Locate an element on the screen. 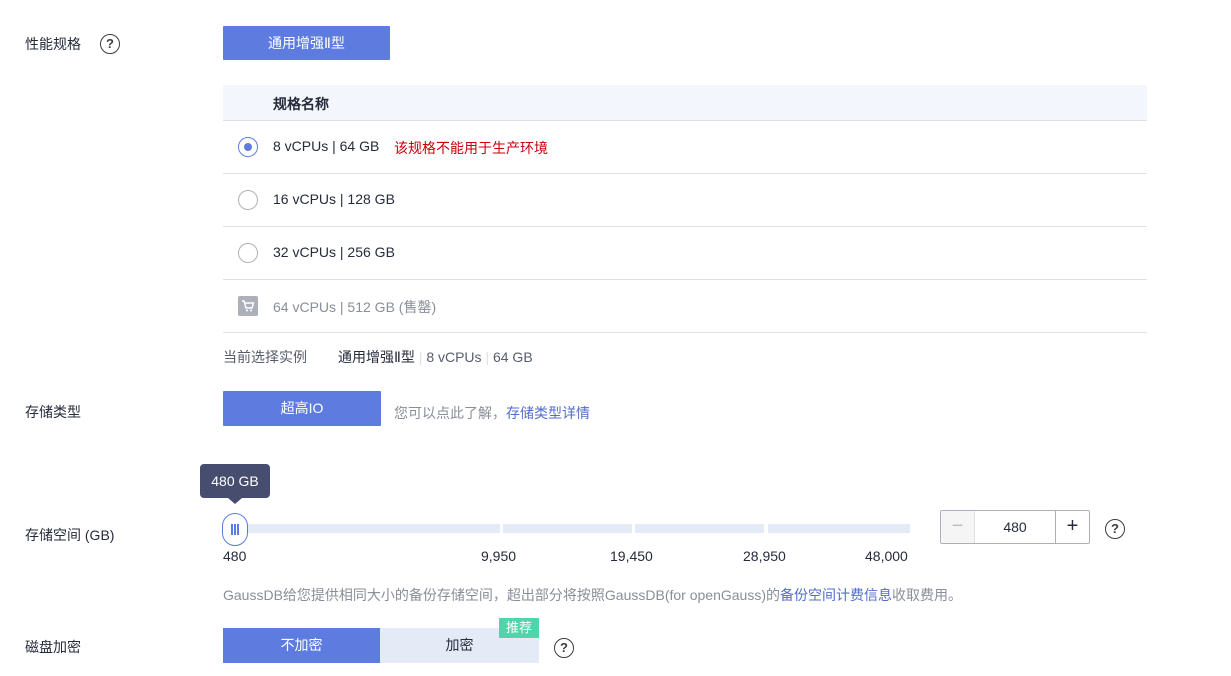  storage-type-ultra-io-button: 超高IO is located at coordinates (302, 408).